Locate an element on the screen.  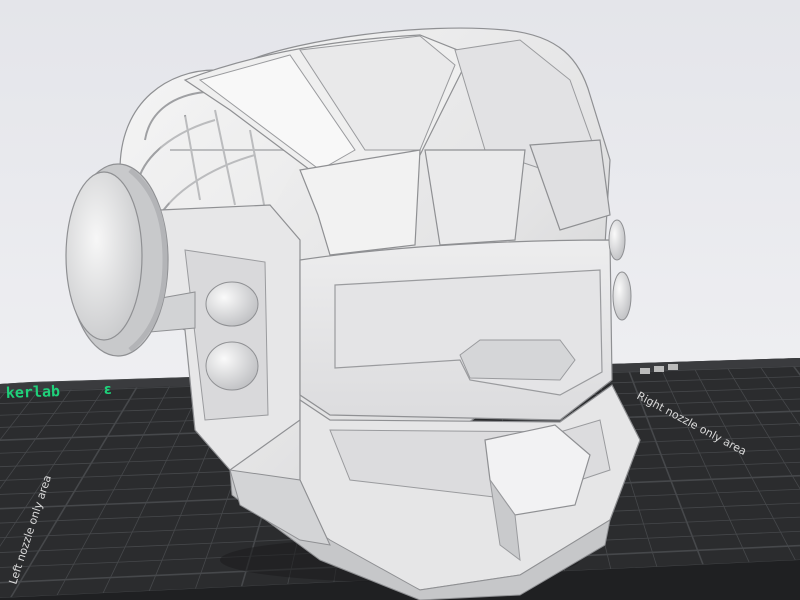
helmet-side-button-lower is located at coordinates (232, 366).